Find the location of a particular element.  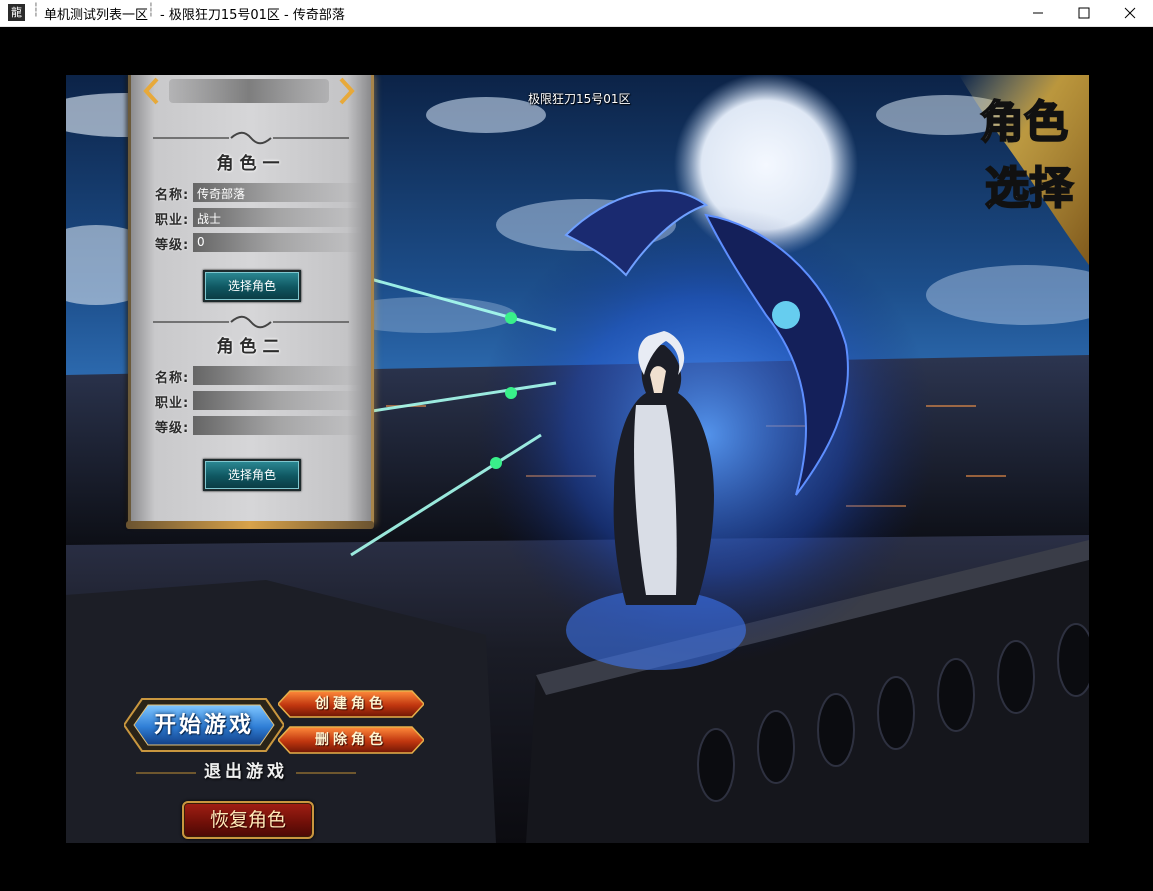

create-role-button: 创建角色 is located at coordinates (351, 704).